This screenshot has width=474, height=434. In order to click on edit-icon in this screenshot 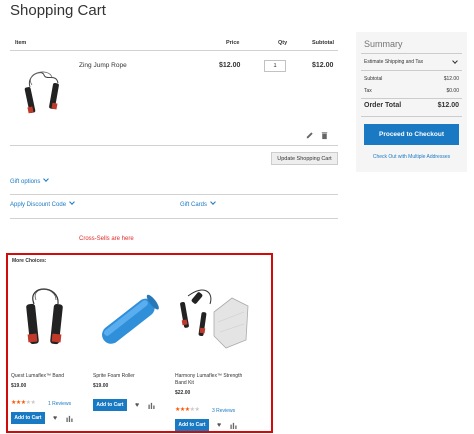, I will do `click(309, 135)`.